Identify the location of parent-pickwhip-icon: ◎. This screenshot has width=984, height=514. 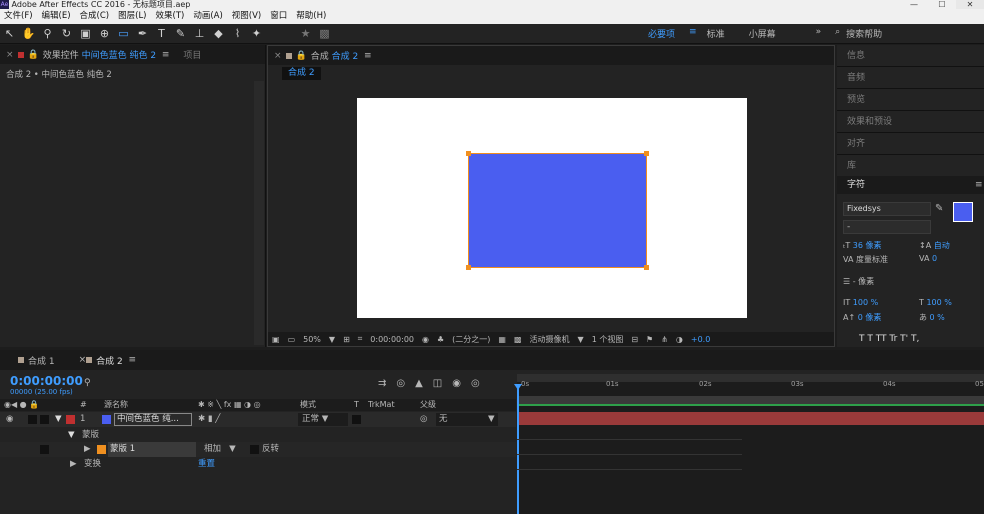
(423, 419).